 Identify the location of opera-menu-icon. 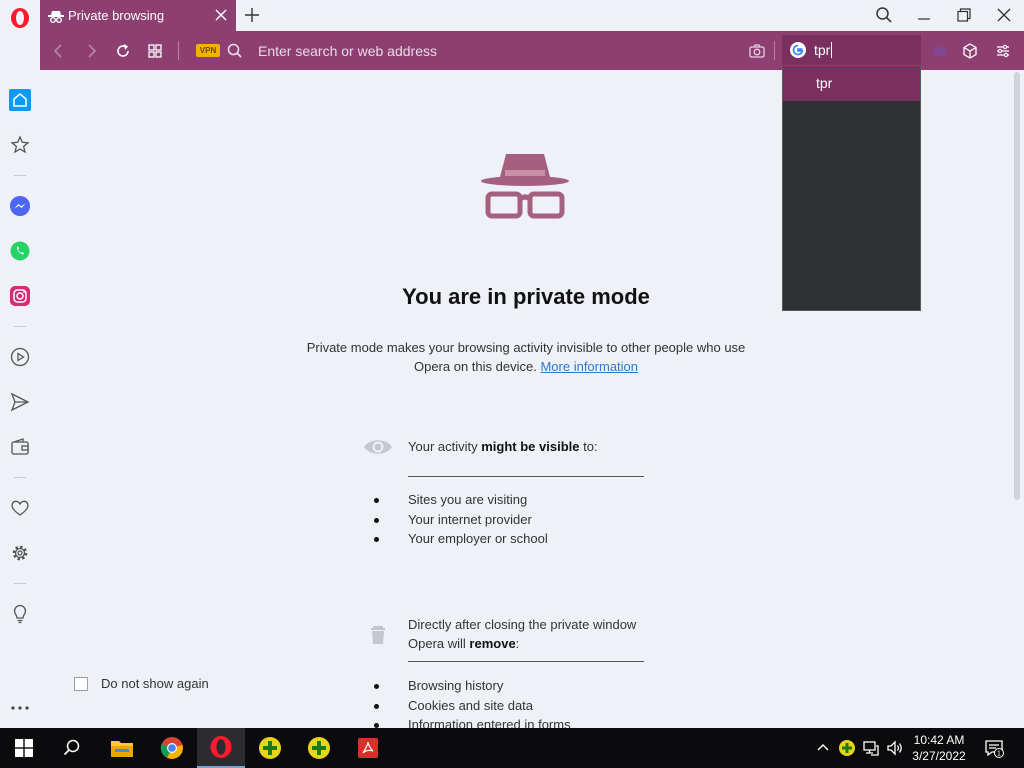
(20, 18).